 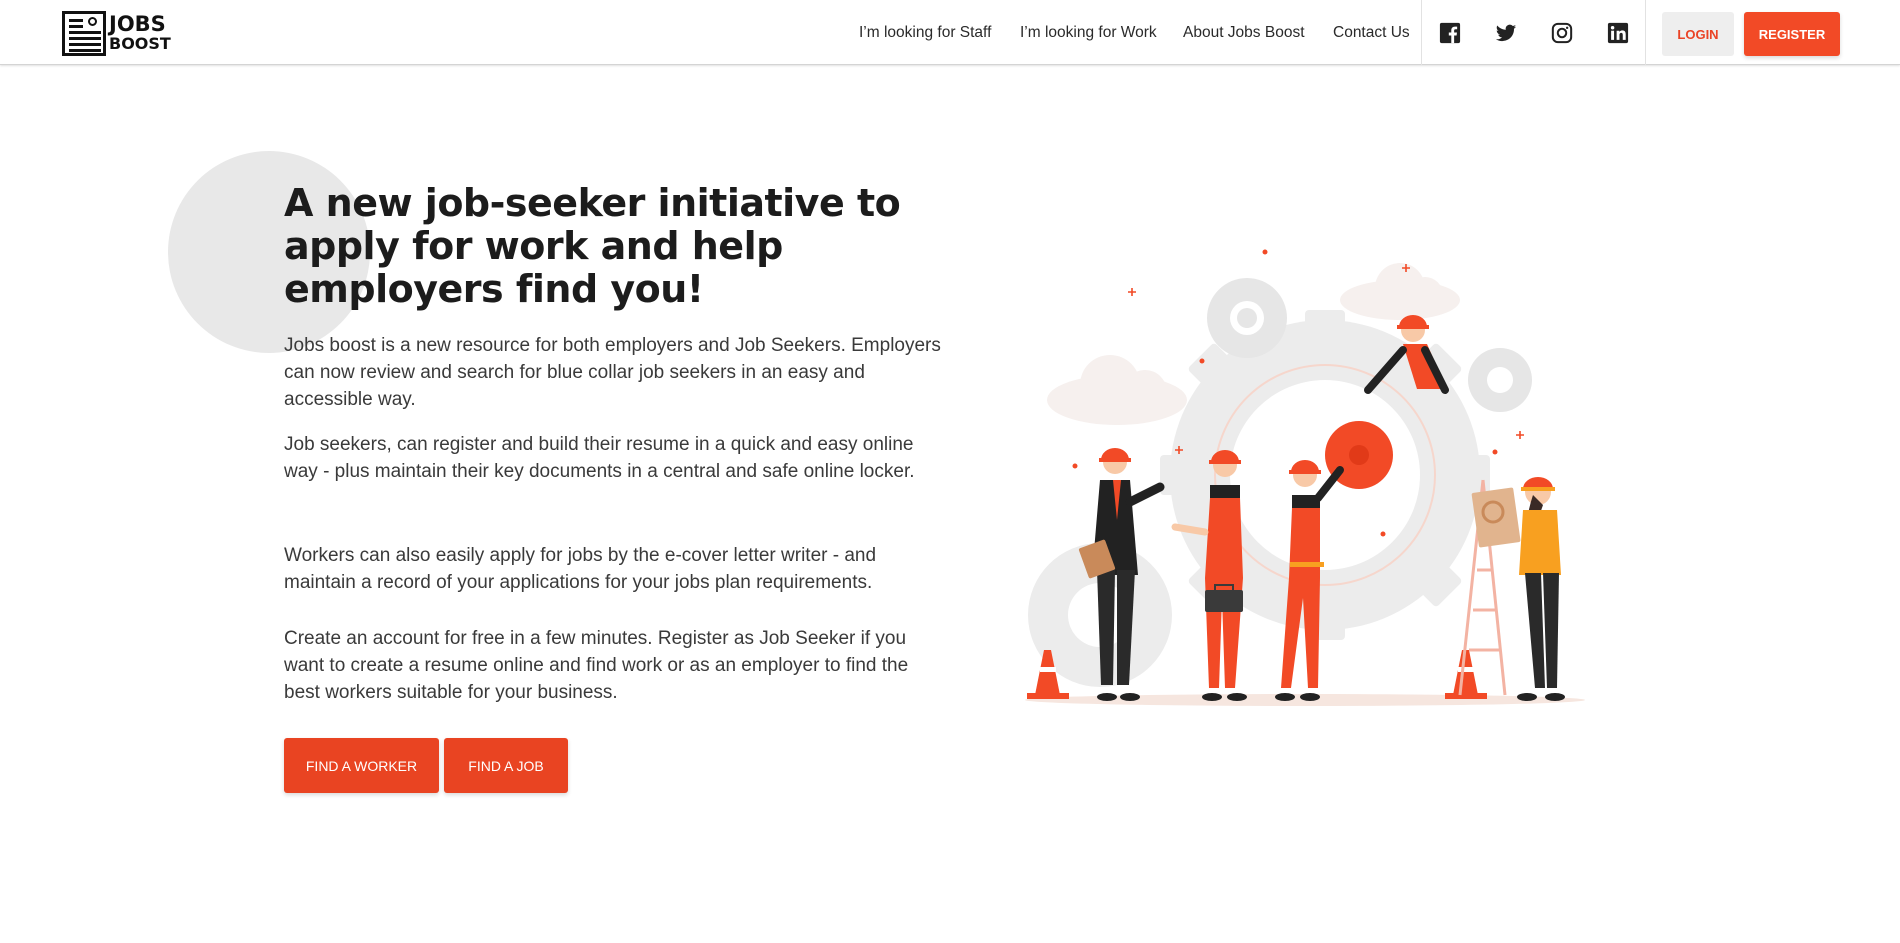 I want to click on jobs-boost-logo: JOBS BOOST, so click(x=117, y=33).